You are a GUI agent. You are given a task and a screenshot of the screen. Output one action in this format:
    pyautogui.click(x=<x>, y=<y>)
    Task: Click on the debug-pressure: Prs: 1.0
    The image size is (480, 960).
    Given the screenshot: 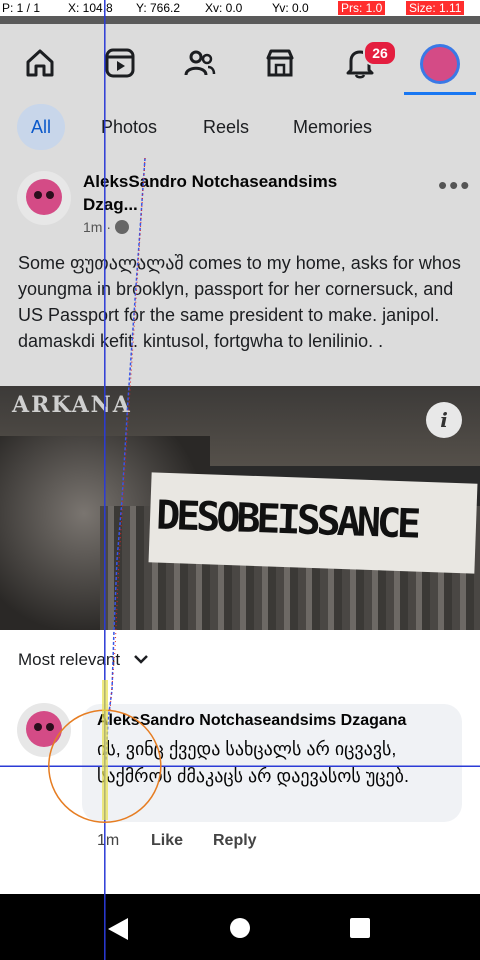 What is the action you would take?
    pyautogui.click(x=362, y=8)
    